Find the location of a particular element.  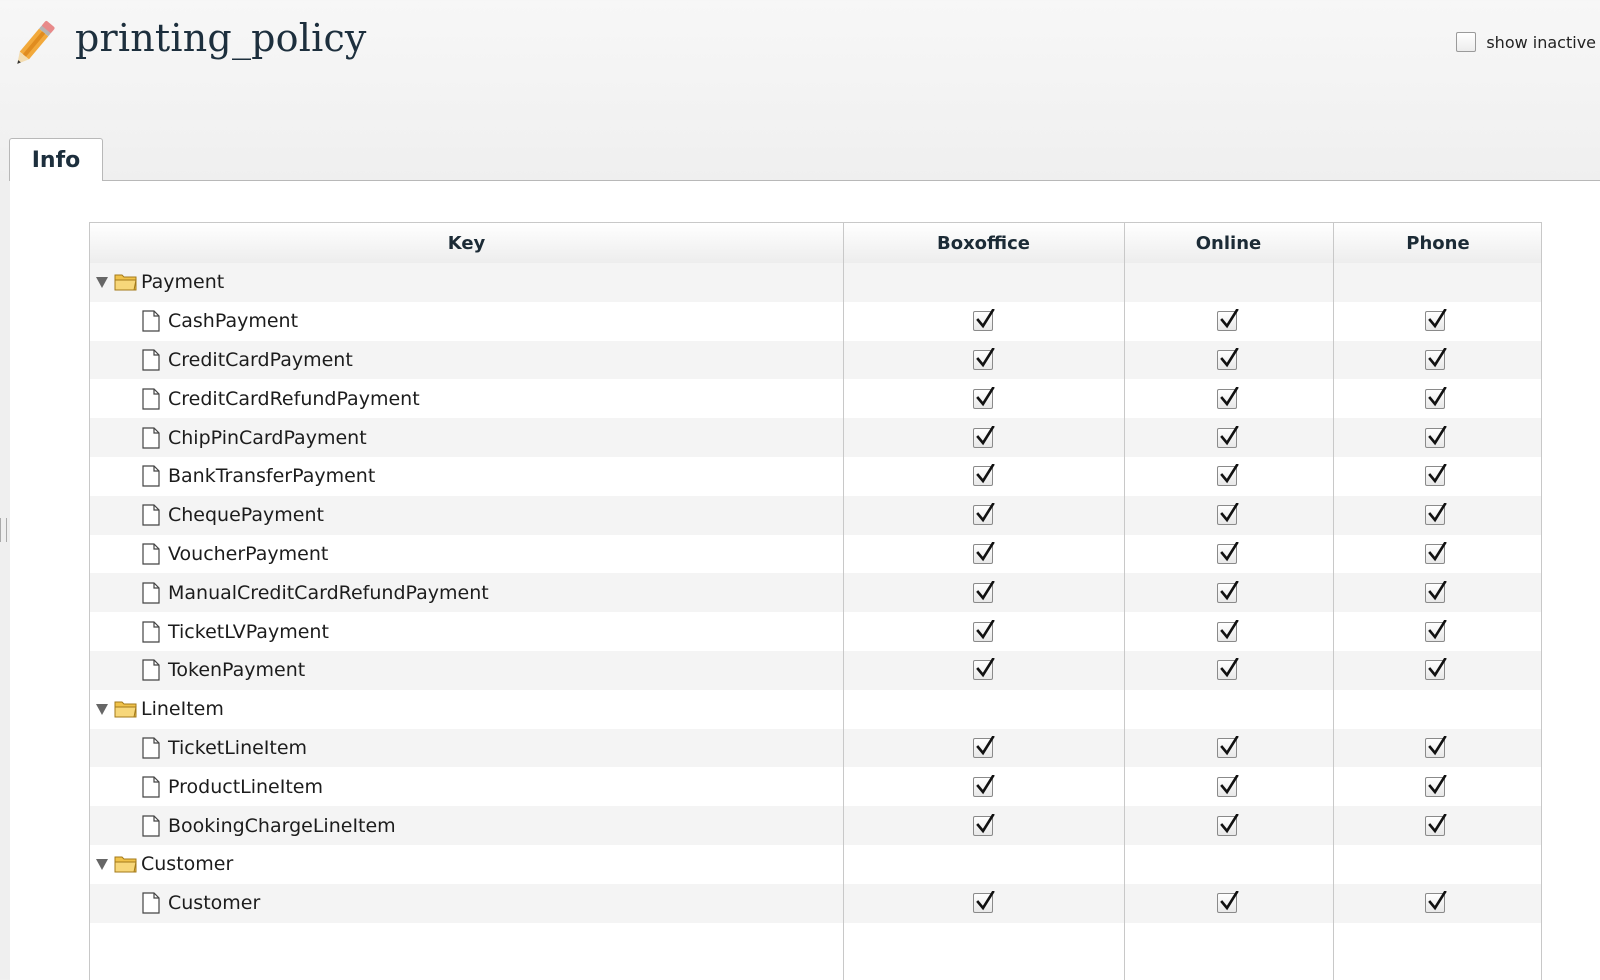

resize-handle is located at coordinates (3, 530).